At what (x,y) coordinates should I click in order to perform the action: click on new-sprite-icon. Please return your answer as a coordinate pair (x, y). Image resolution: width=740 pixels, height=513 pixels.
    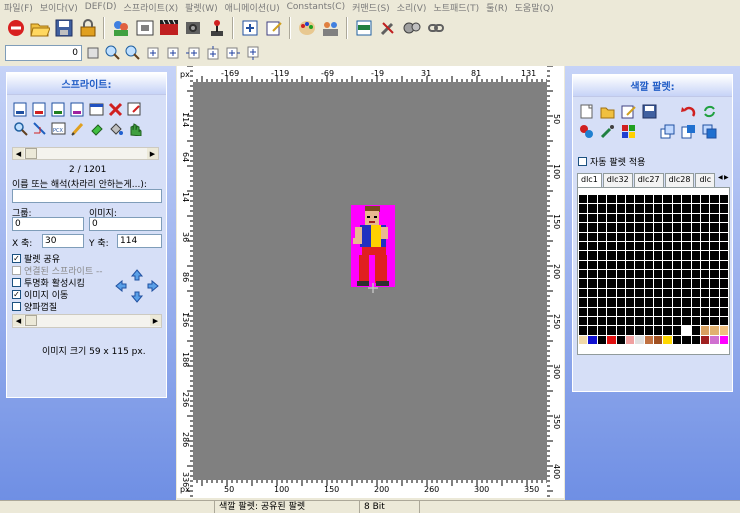
    Looking at the image, I should click on (20, 109).